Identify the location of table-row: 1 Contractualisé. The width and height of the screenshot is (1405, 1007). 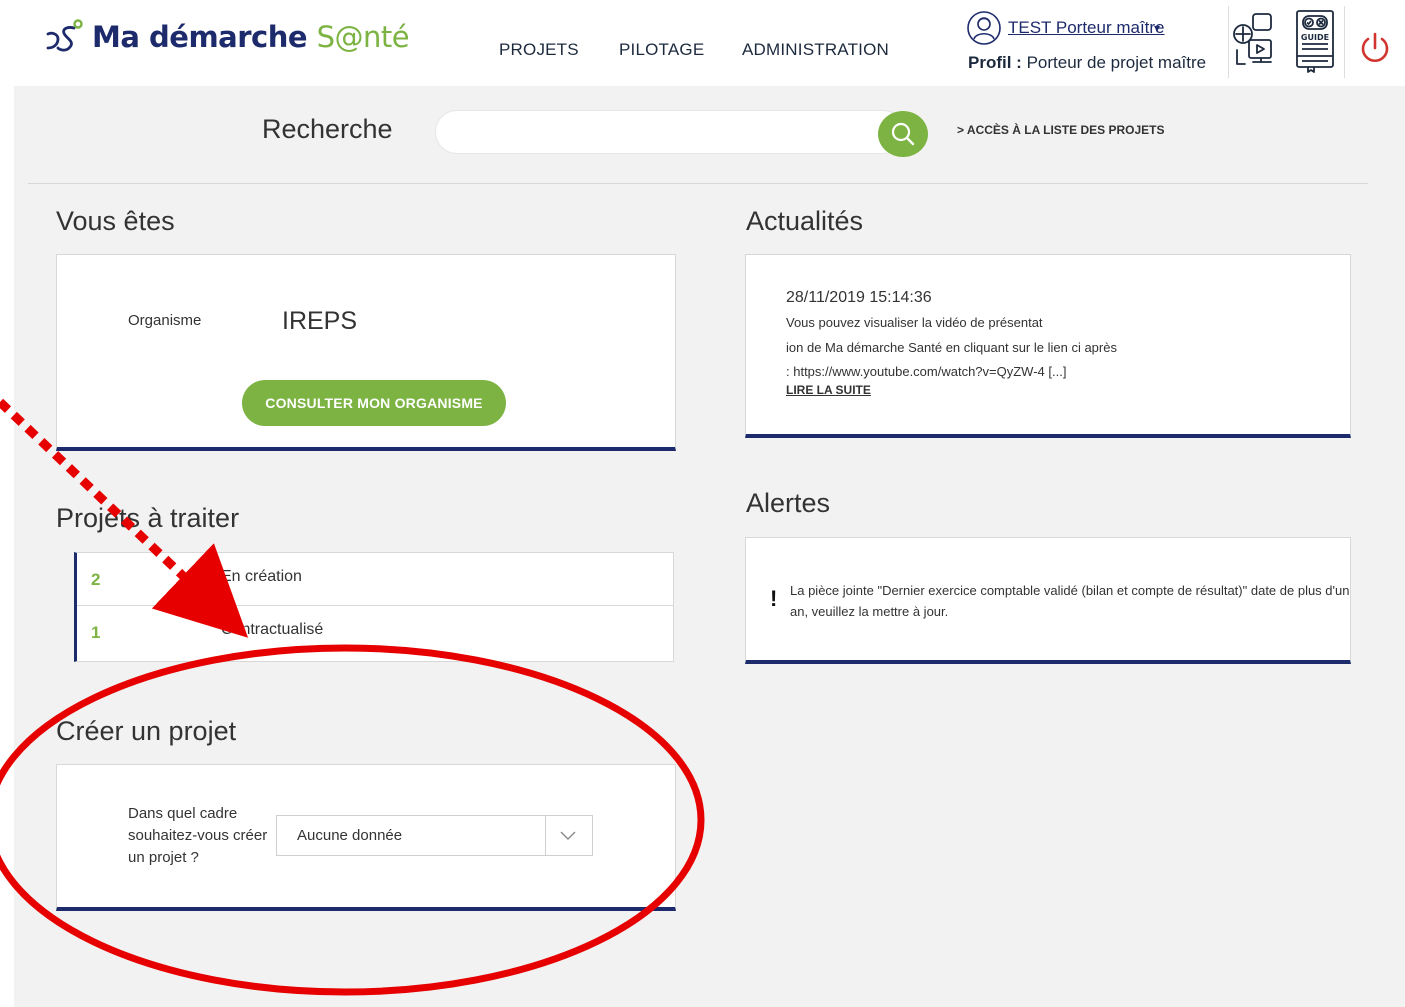
(375, 632).